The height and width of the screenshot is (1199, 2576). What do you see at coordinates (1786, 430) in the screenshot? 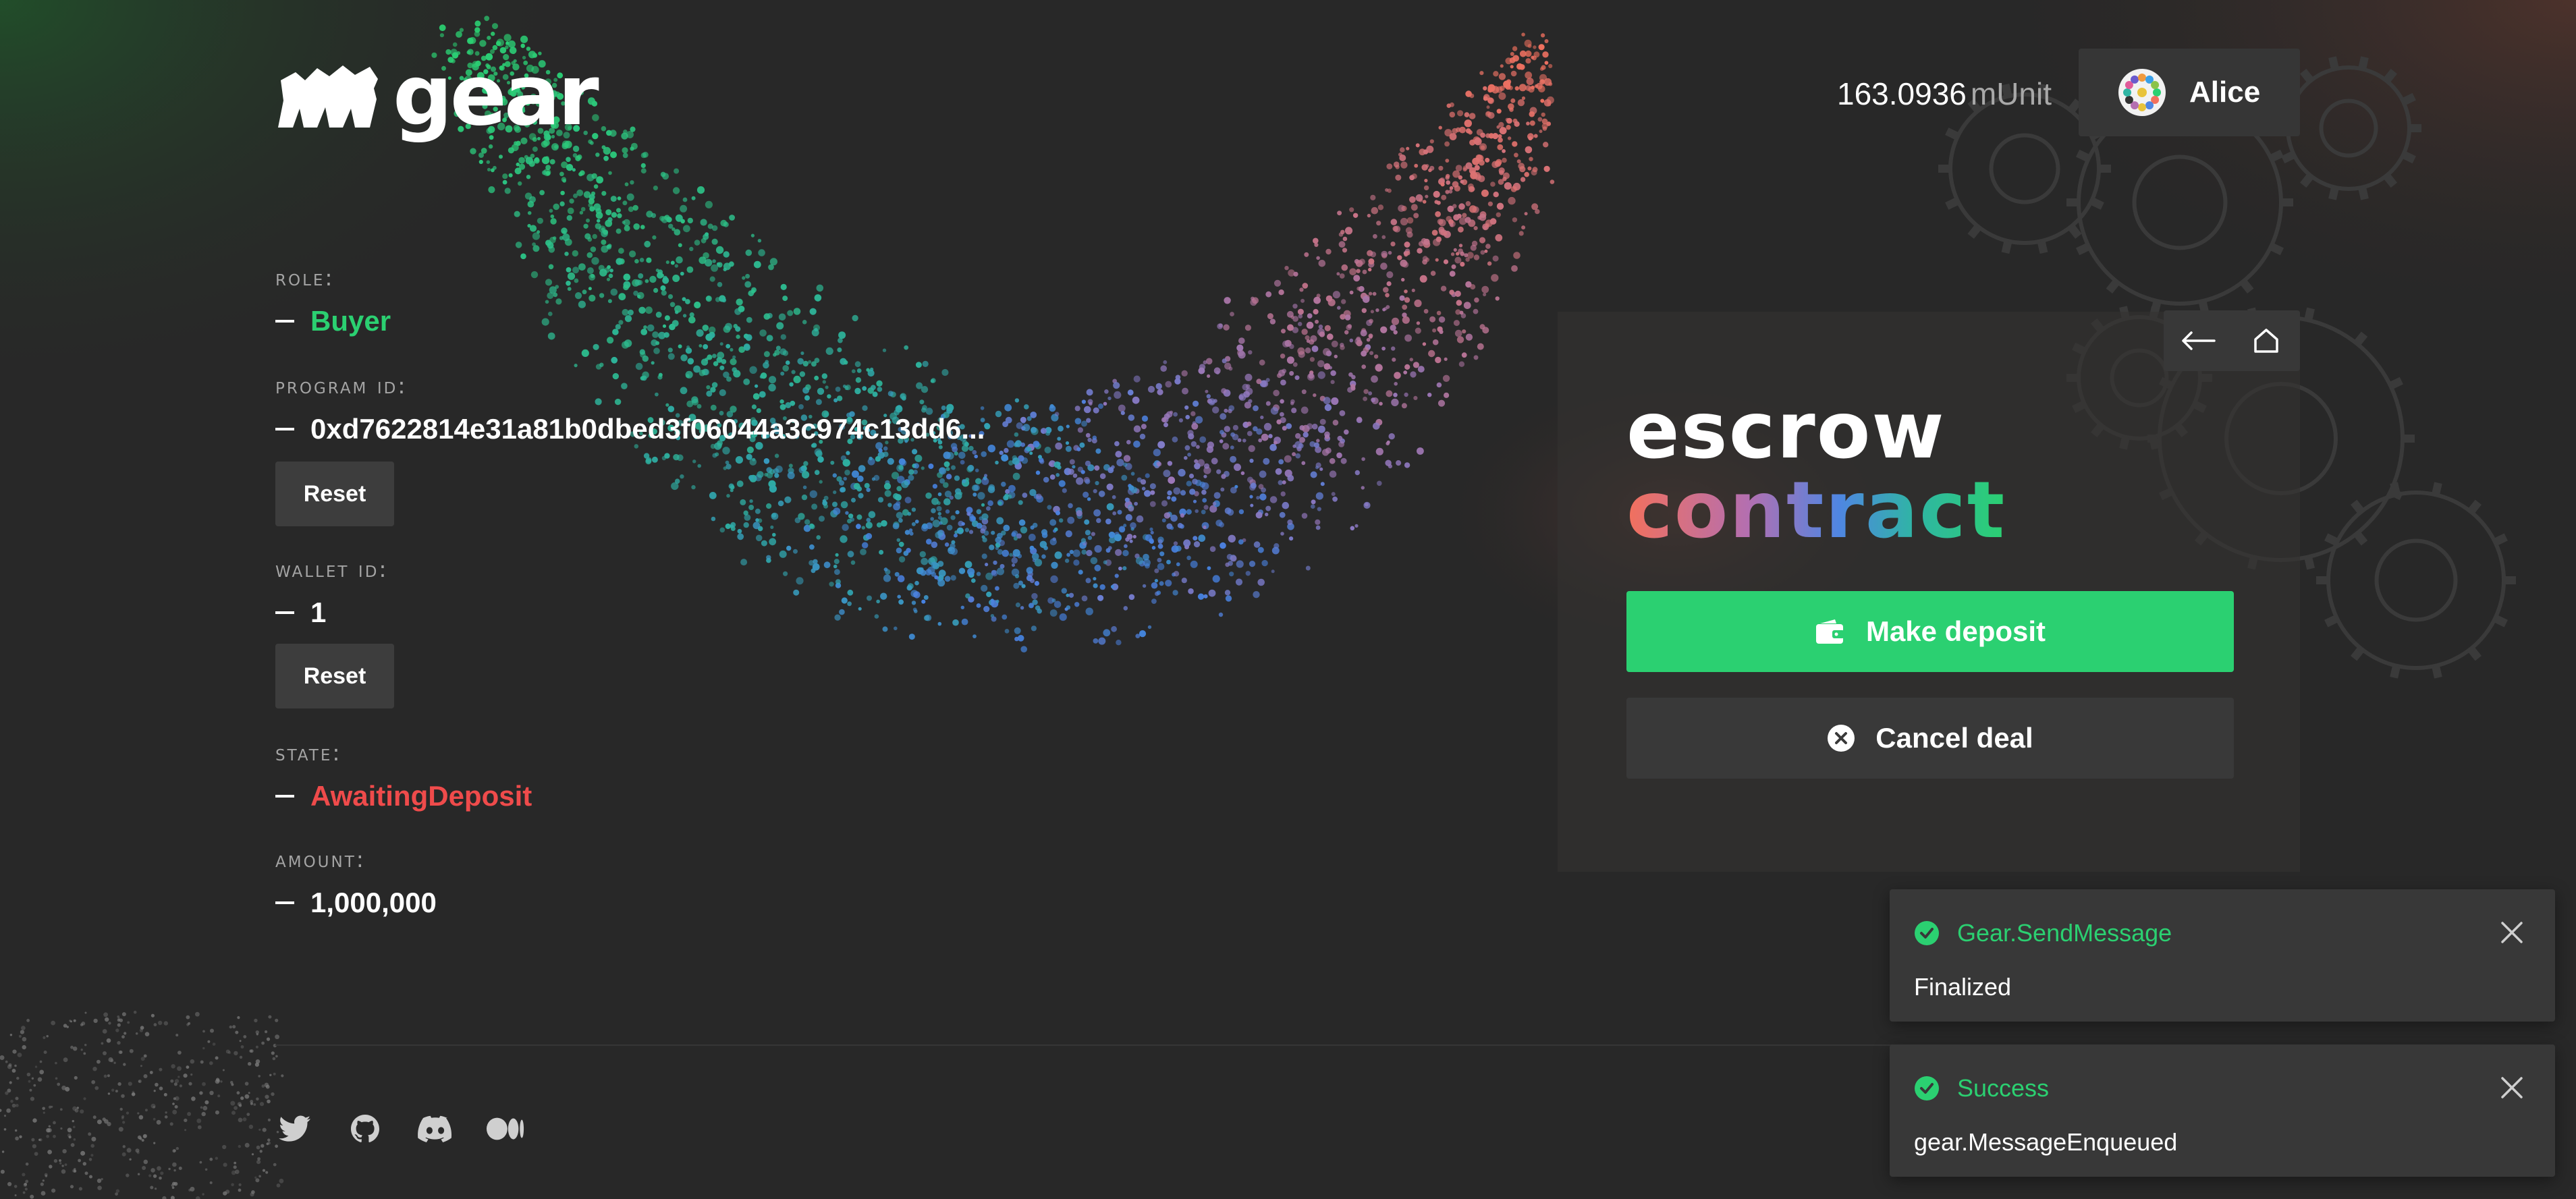
I see `title-line-escrow: escrow` at bounding box center [1786, 430].